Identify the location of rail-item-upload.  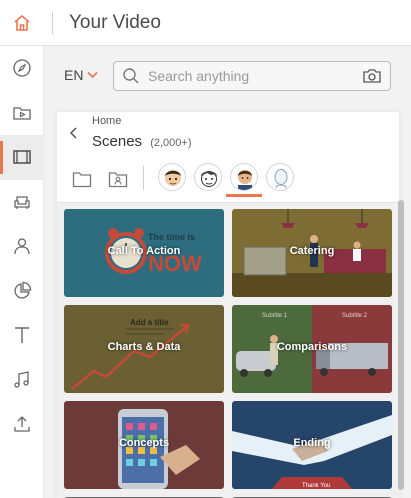
(22, 424).